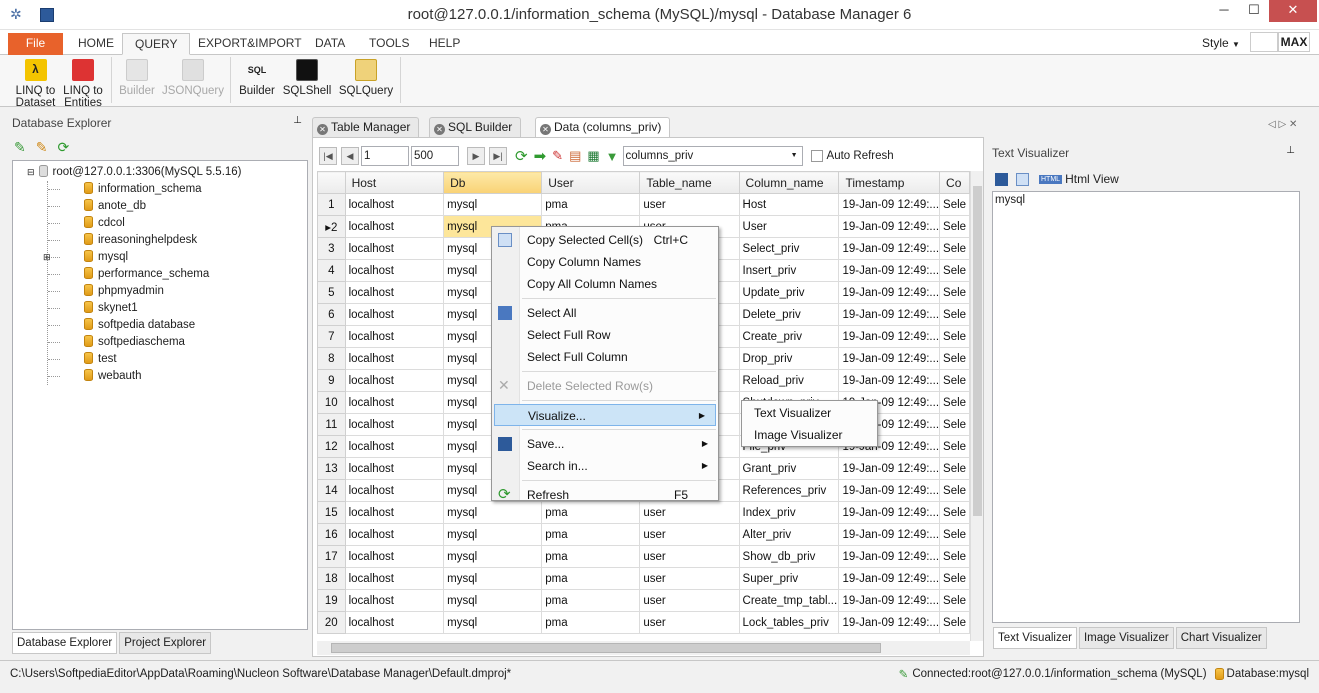 This screenshot has width=1319, height=693. What do you see at coordinates (605, 466) in the screenshot?
I see `menu-search-in: Search in... ▶` at bounding box center [605, 466].